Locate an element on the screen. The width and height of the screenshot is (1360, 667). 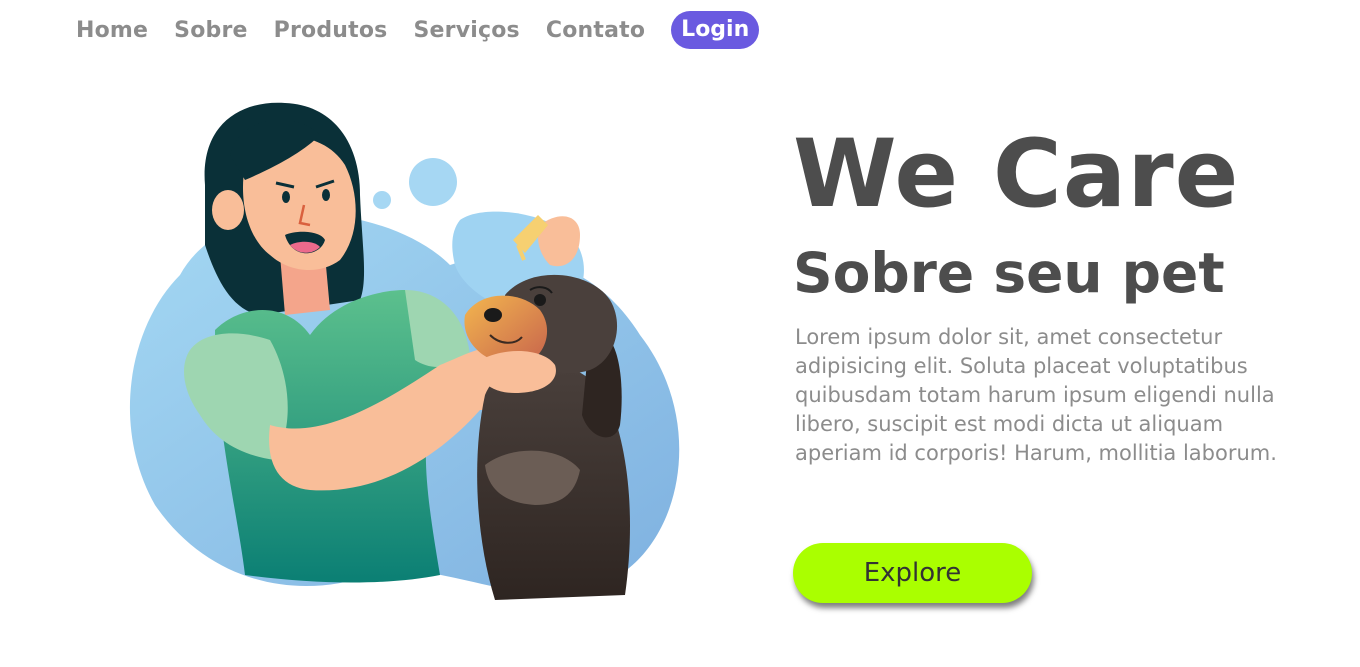
nav-contato-link: Contato is located at coordinates (595, 30).